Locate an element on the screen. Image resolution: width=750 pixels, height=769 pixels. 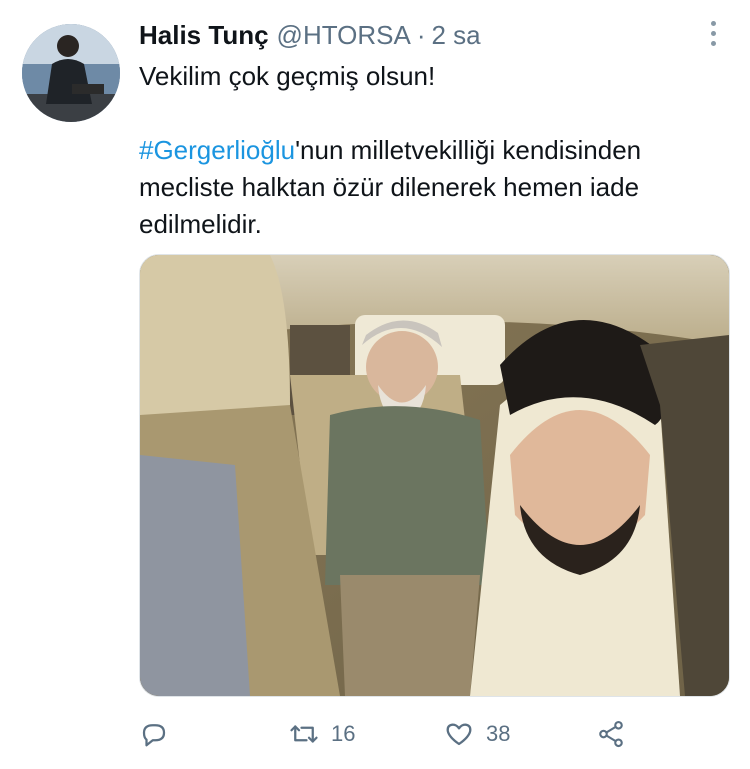
action-bar: 16 38 is located at coordinates (389, 734).